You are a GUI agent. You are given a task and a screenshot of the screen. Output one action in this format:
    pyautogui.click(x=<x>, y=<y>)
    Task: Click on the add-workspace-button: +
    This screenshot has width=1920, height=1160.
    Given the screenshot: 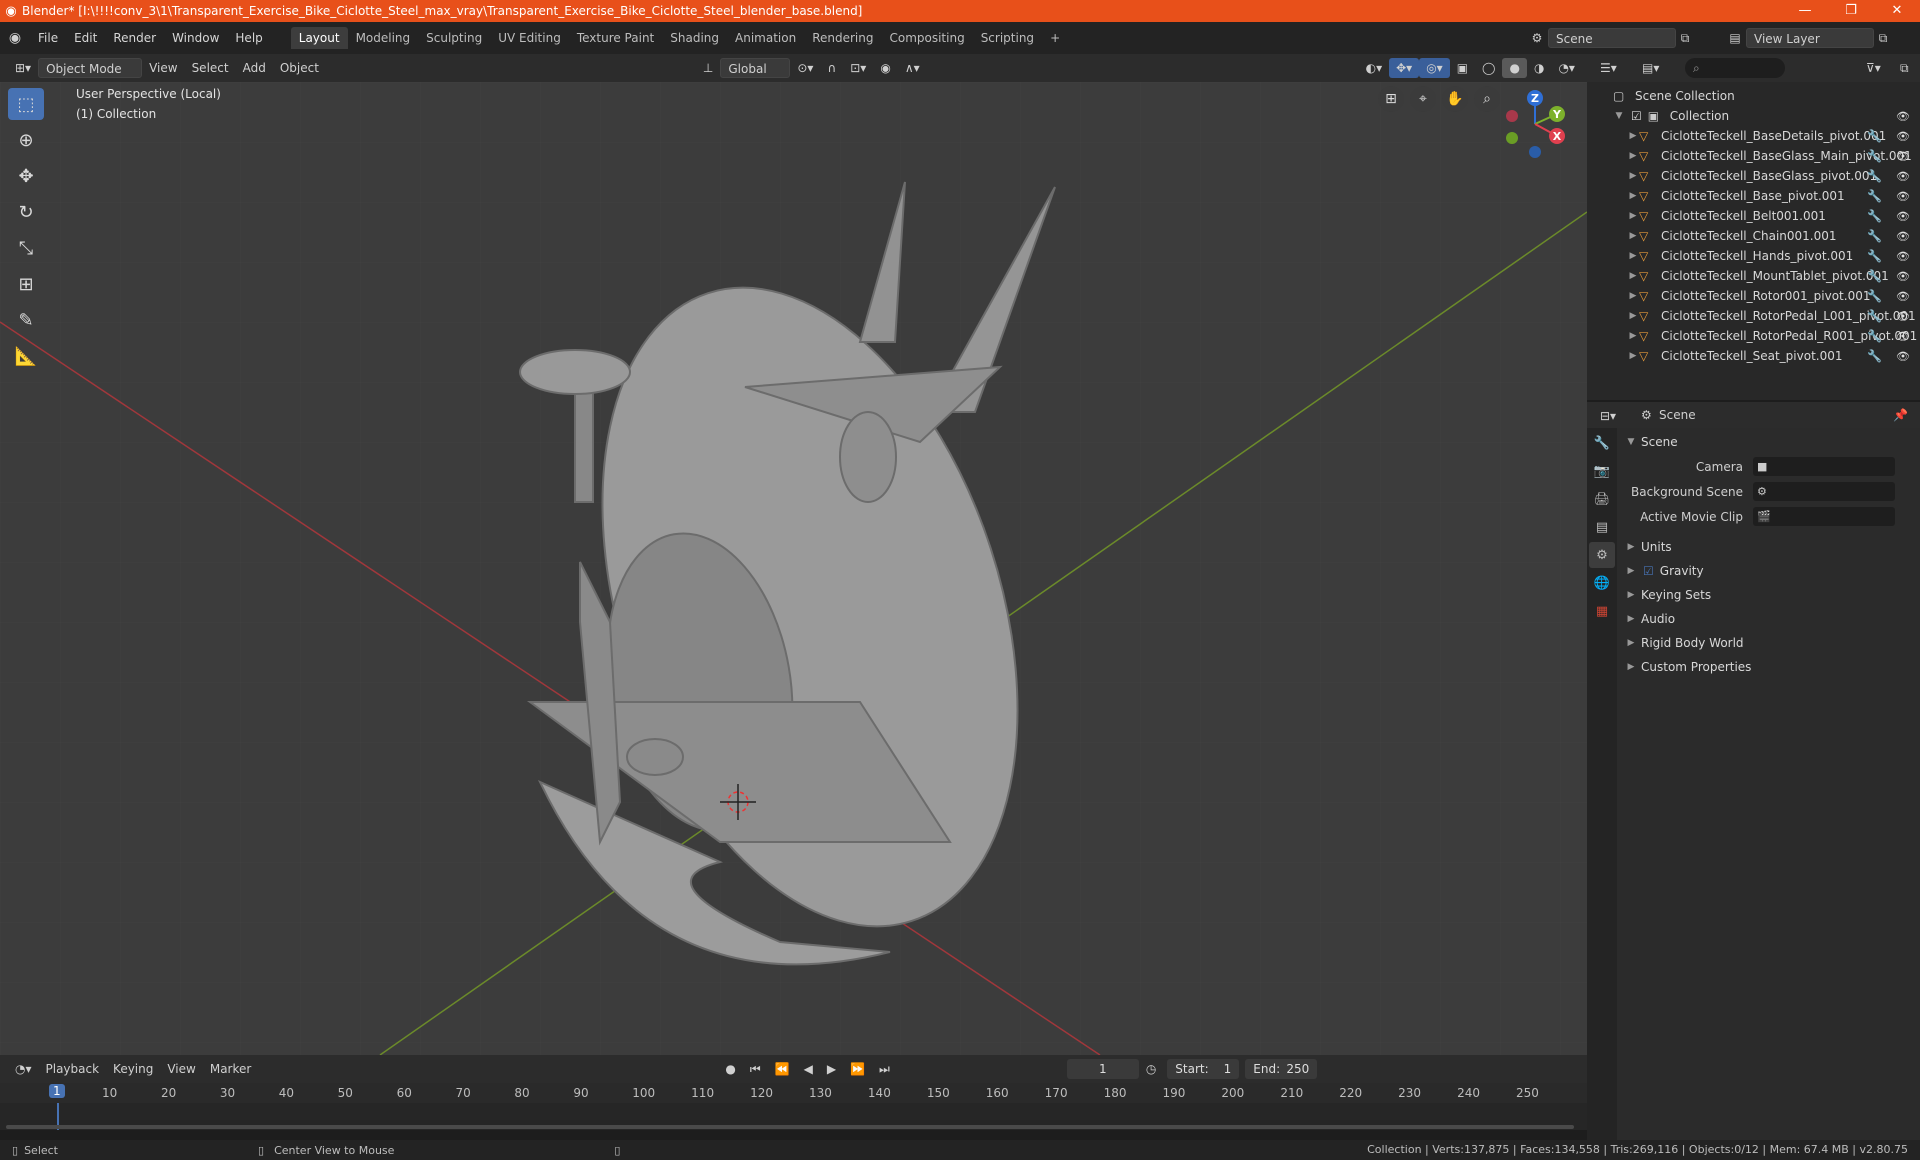 What is the action you would take?
    pyautogui.click(x=1055, y=38)
    